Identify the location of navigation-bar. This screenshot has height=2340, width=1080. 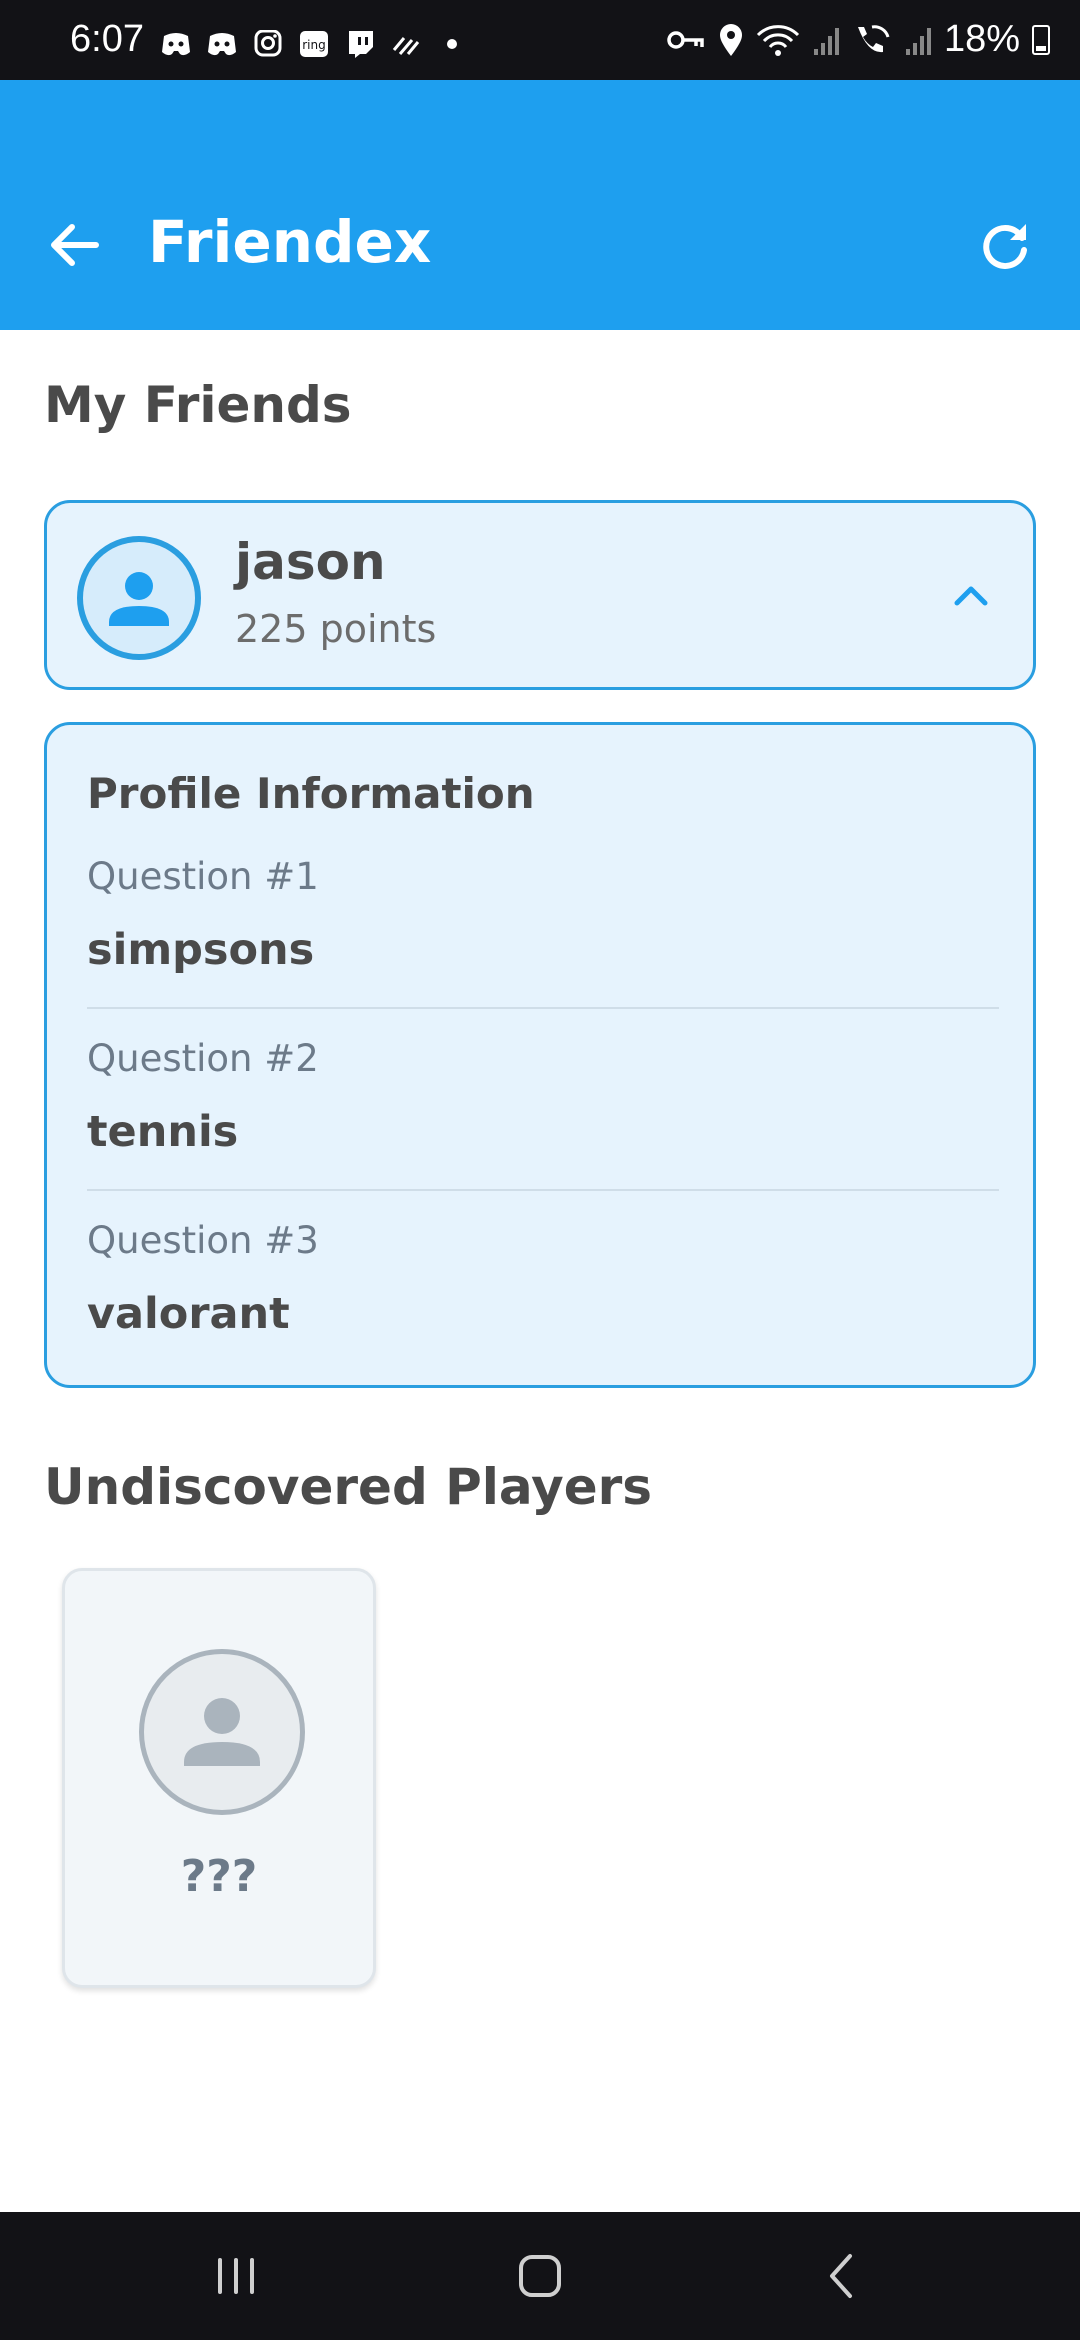
(540, 2276).